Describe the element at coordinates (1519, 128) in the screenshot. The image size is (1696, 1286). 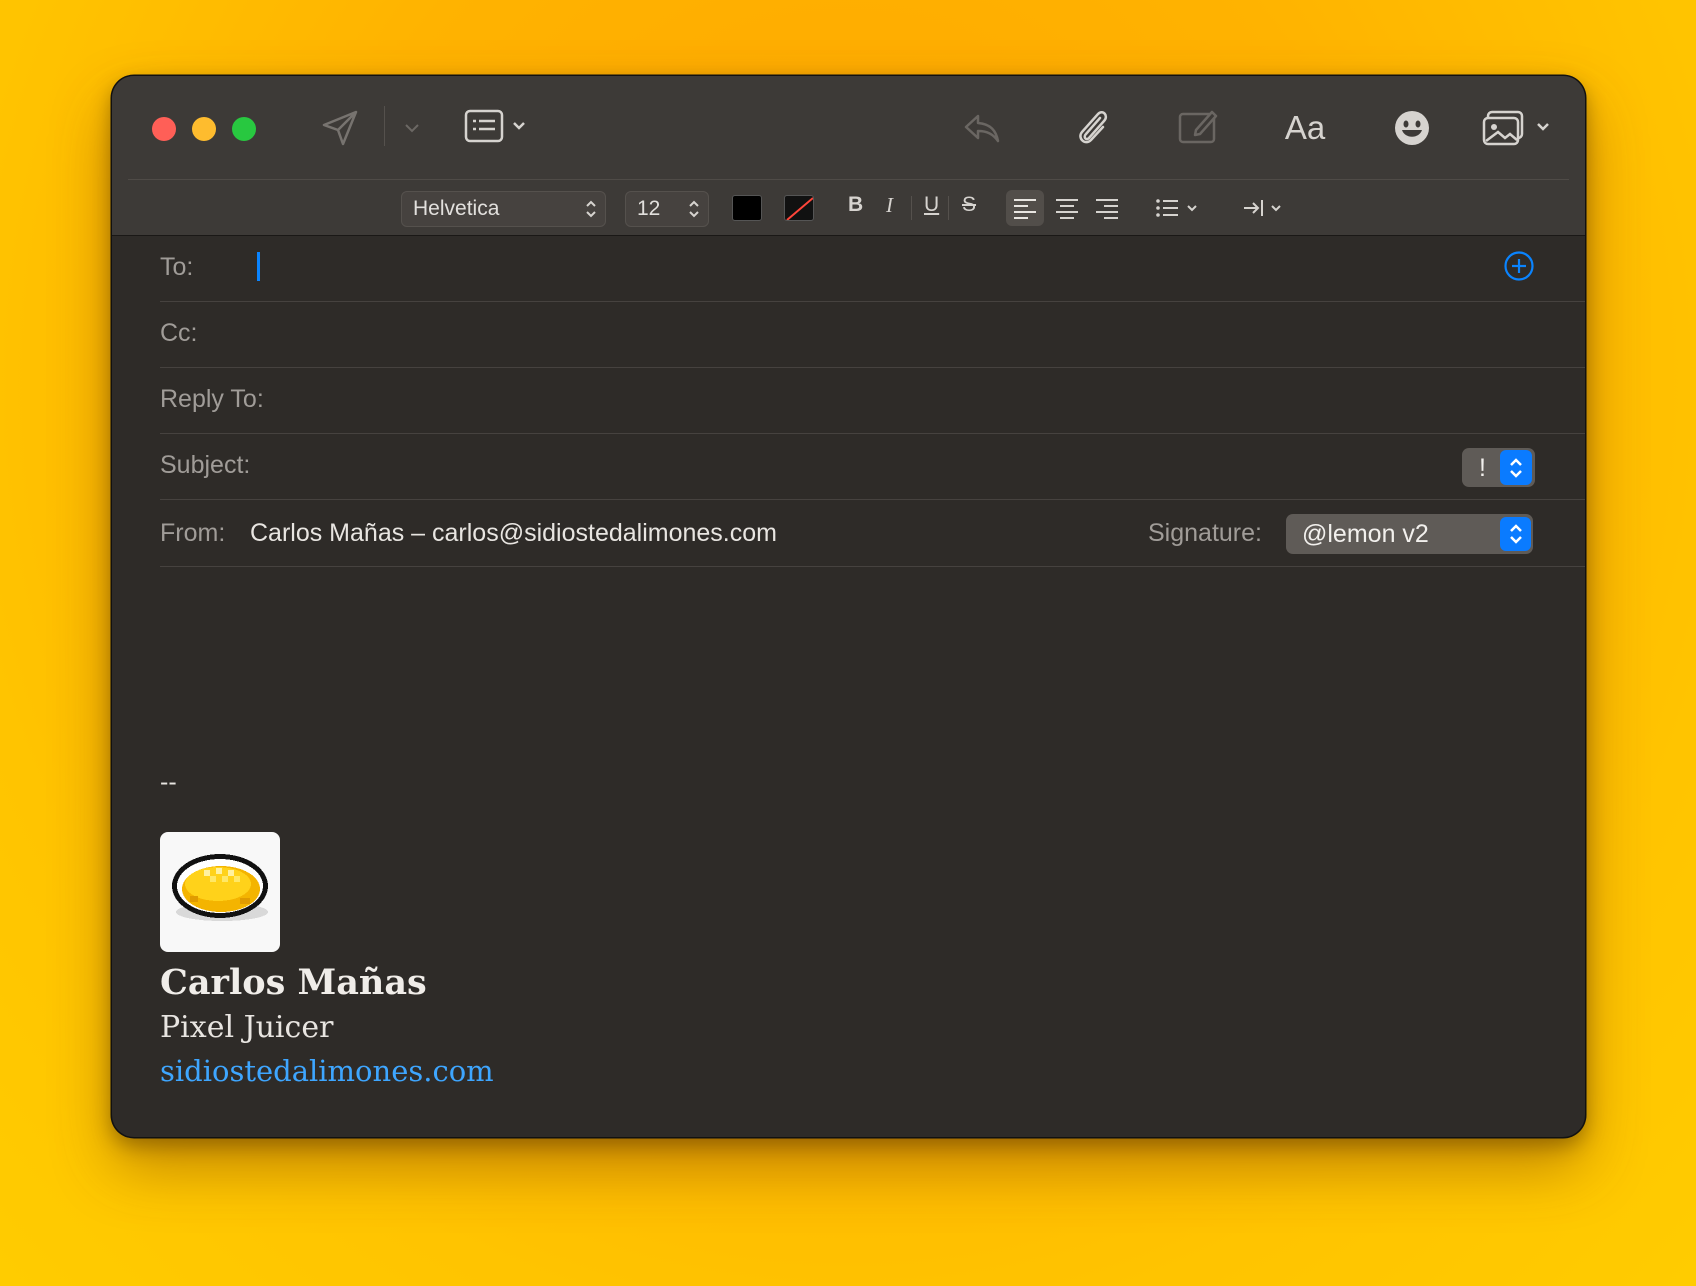
I see `photo-browser-icon` at that location.